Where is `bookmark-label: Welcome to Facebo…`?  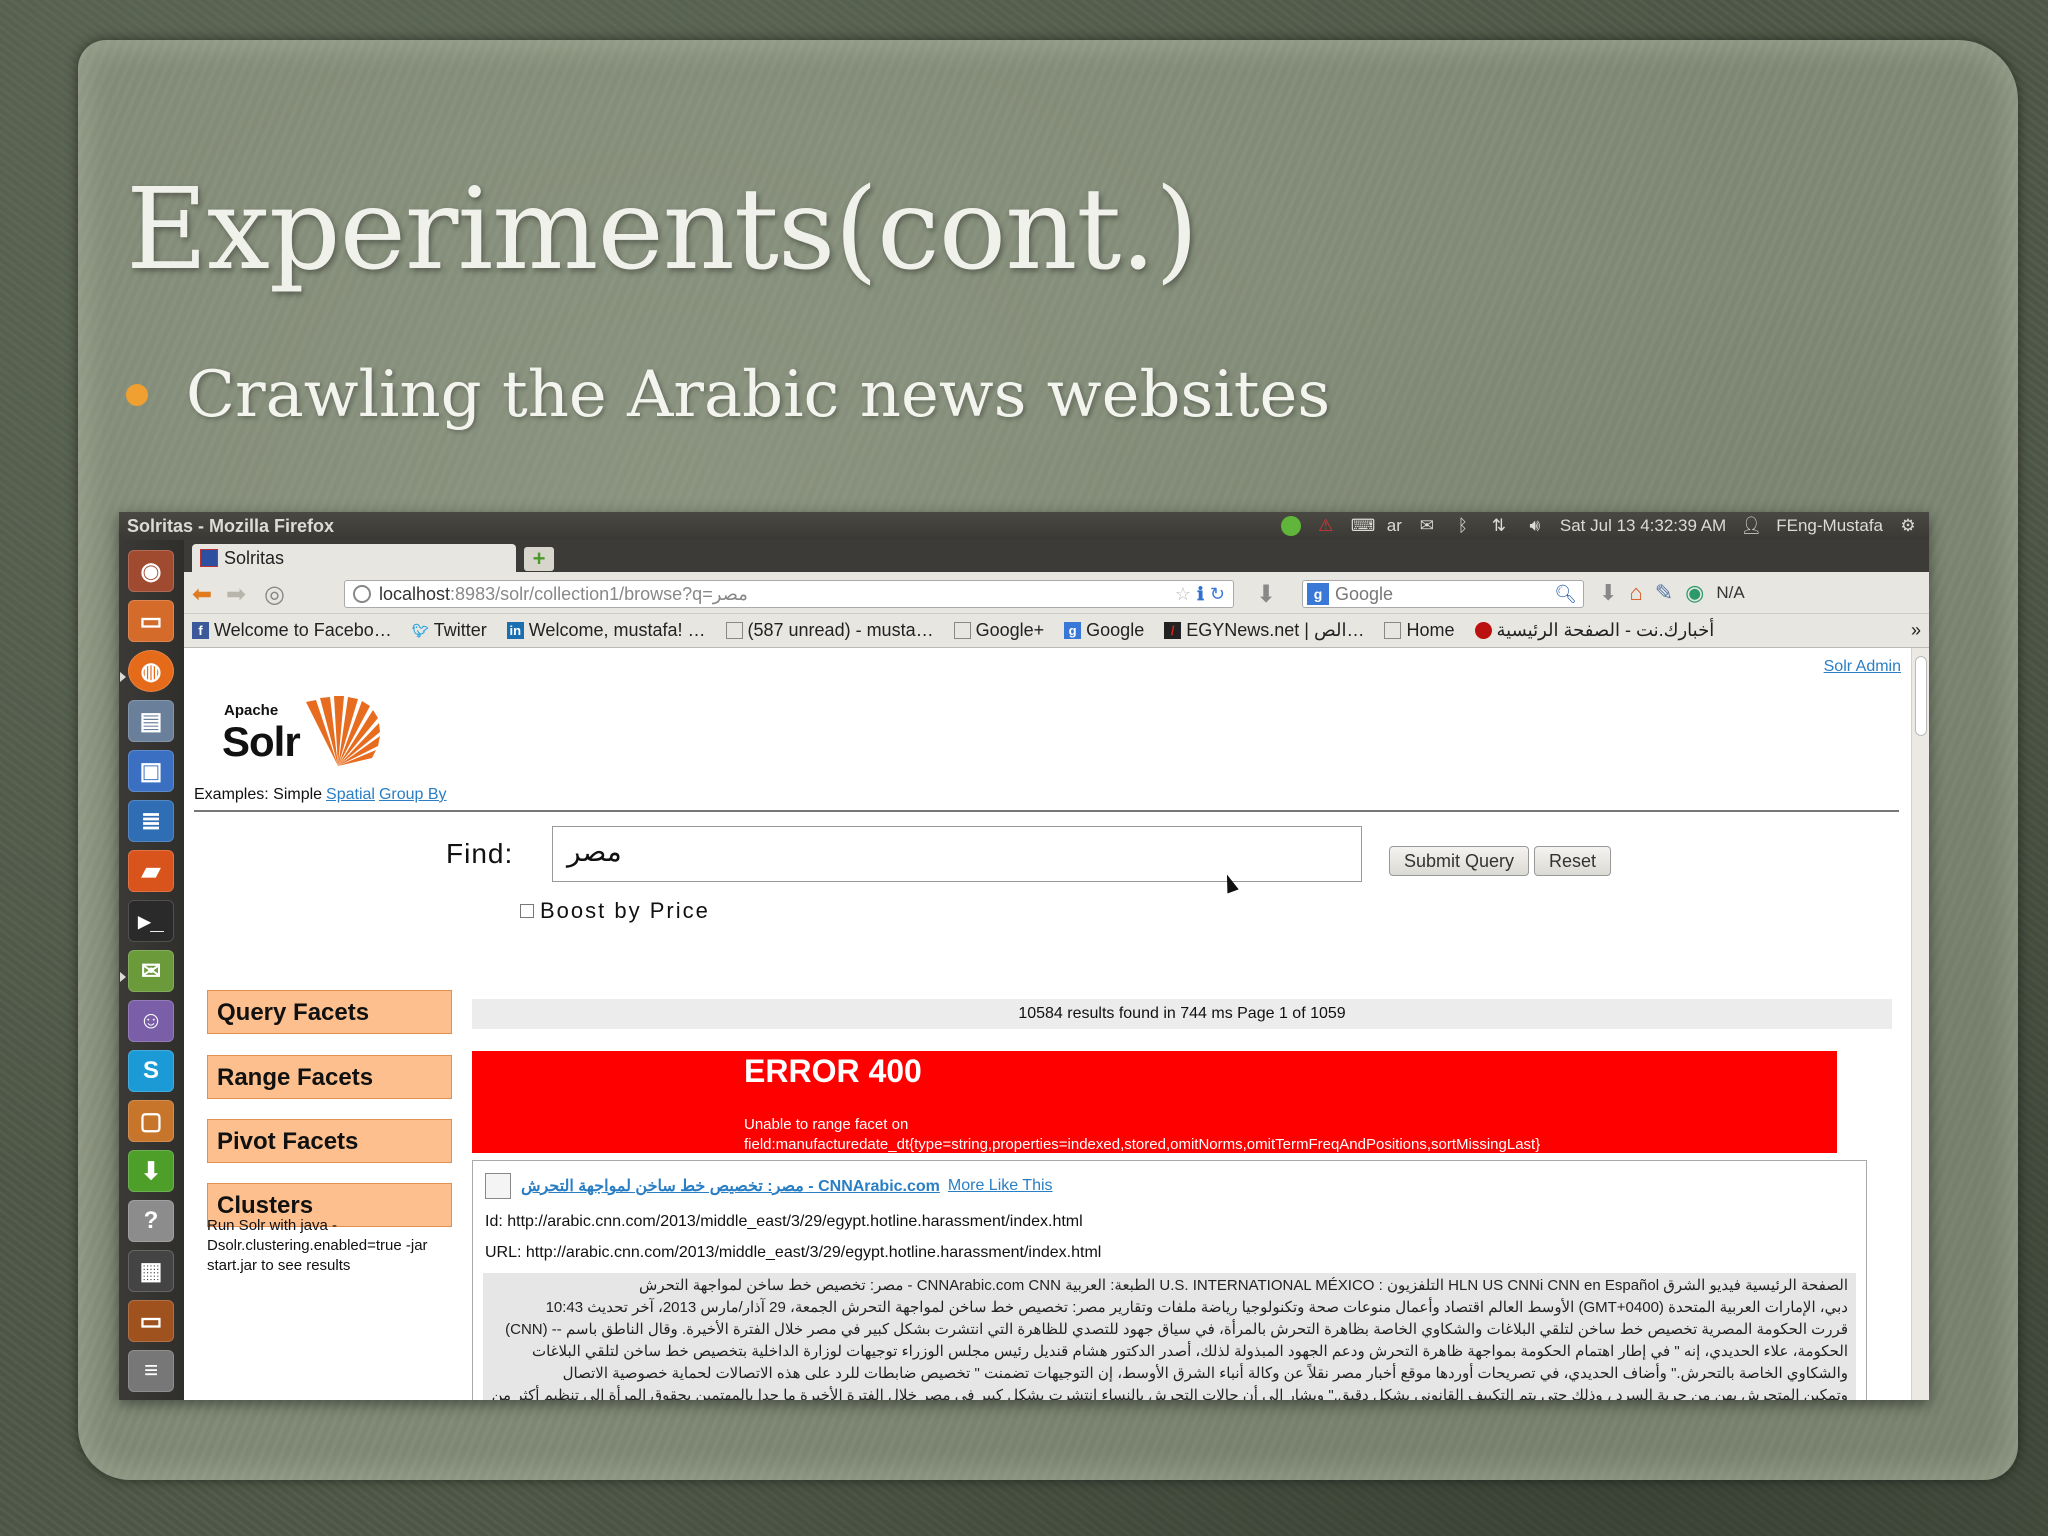 bookmark-label: Welcome to Facebo… is located at coordinates (303, 630).